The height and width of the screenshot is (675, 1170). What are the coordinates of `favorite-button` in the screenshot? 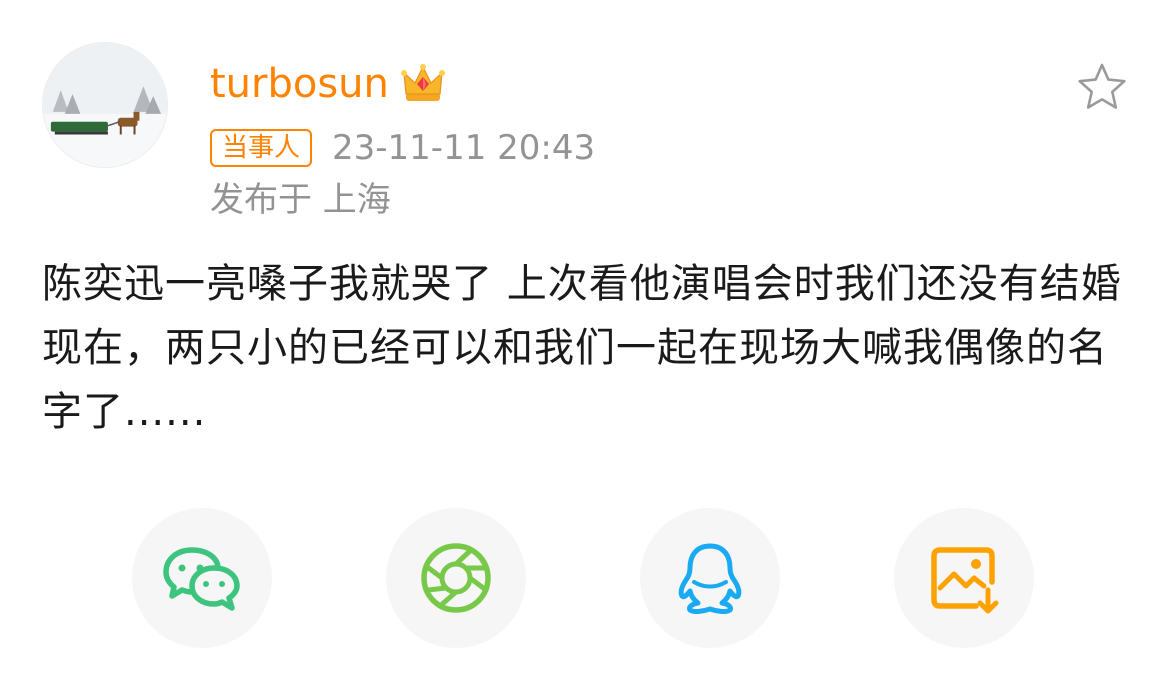 It's located at (1102, 87).